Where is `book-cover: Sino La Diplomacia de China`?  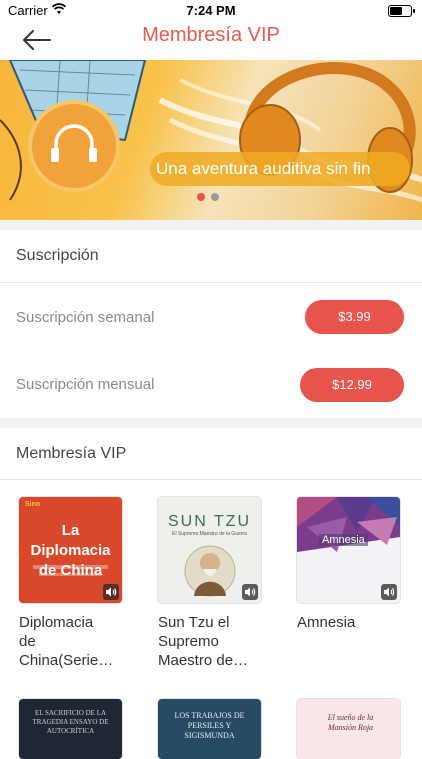 book-cover: Sino La Diplomacia de China is located at coordinates (70, 550).